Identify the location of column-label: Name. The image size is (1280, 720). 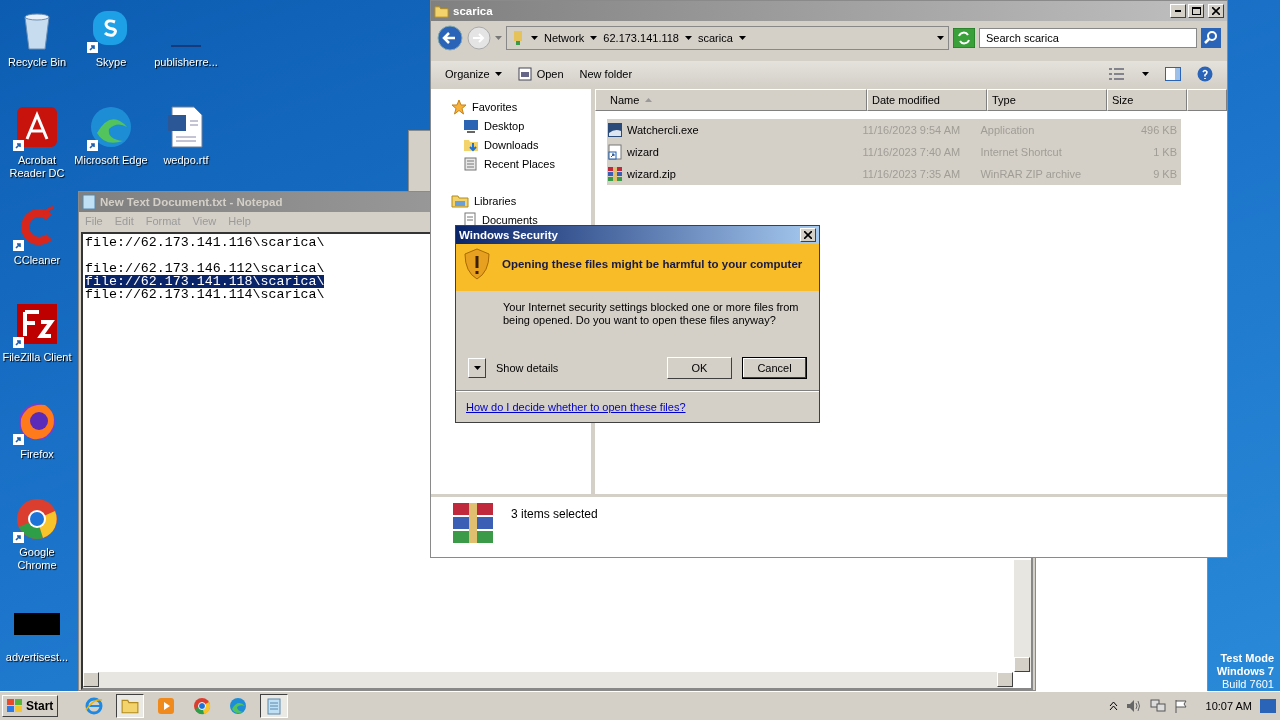
(625, 100).